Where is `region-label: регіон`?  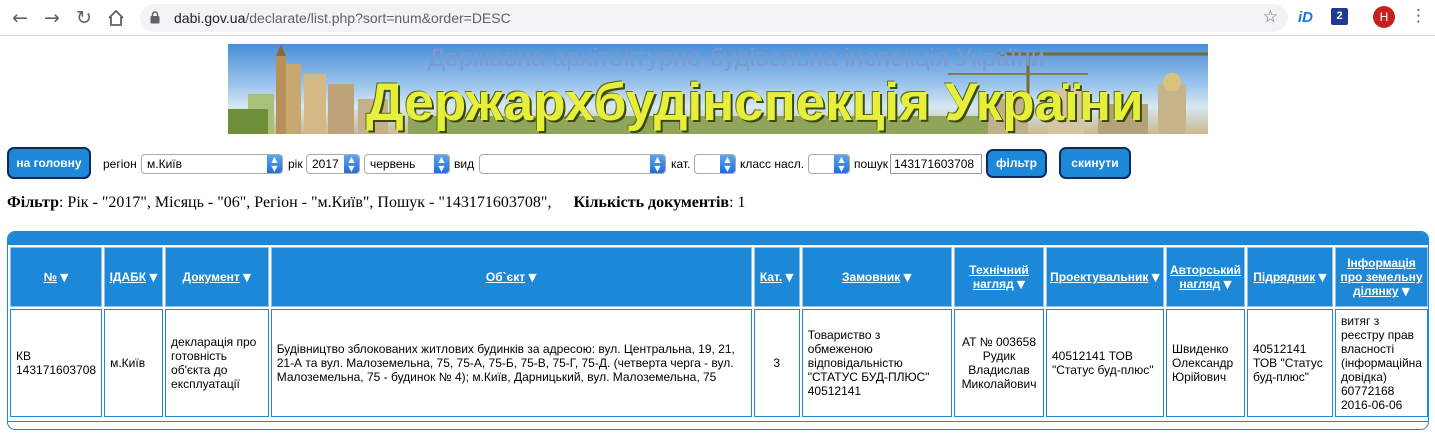 region-label: регіон is located at coordinates (120, 164).